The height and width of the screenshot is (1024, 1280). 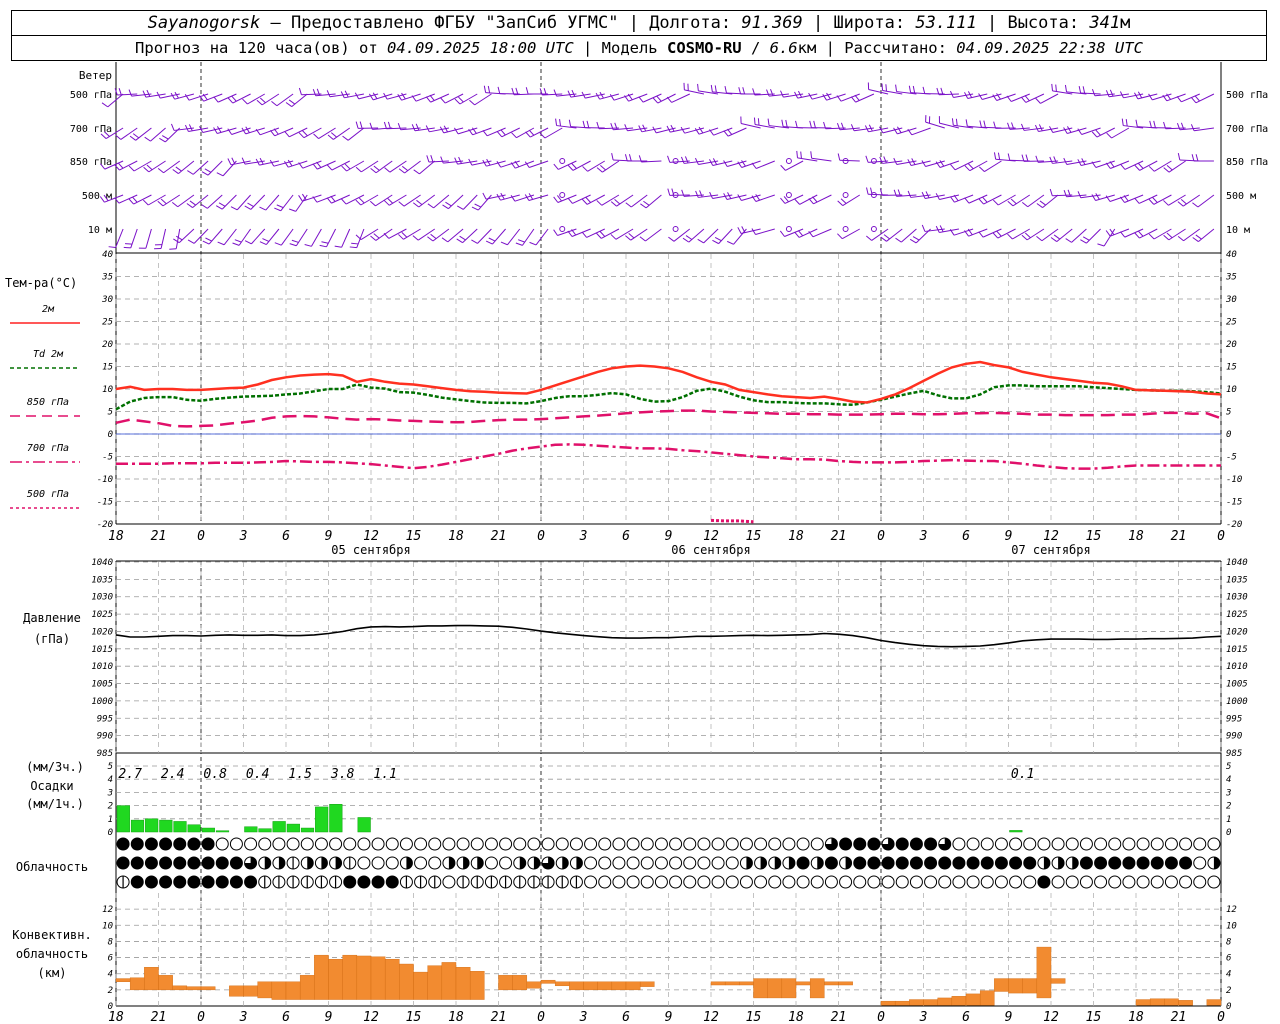 What do you see at coordinates (107, 255) in the screenshot?
I see `temp-tick-left: 40` at bounding box center [107, 255].